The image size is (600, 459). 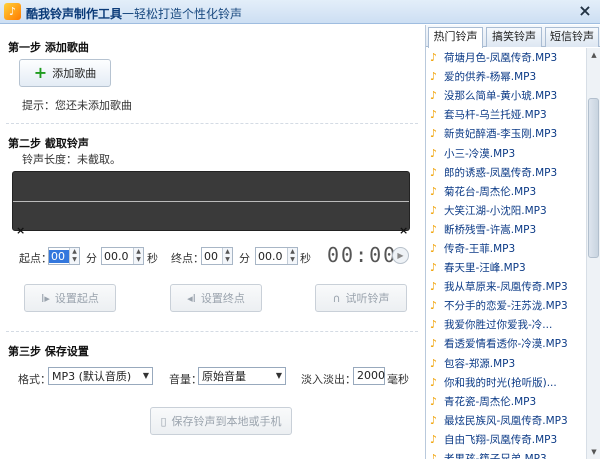 I want to click on plus-icon: +, so click(x=40, y=72).